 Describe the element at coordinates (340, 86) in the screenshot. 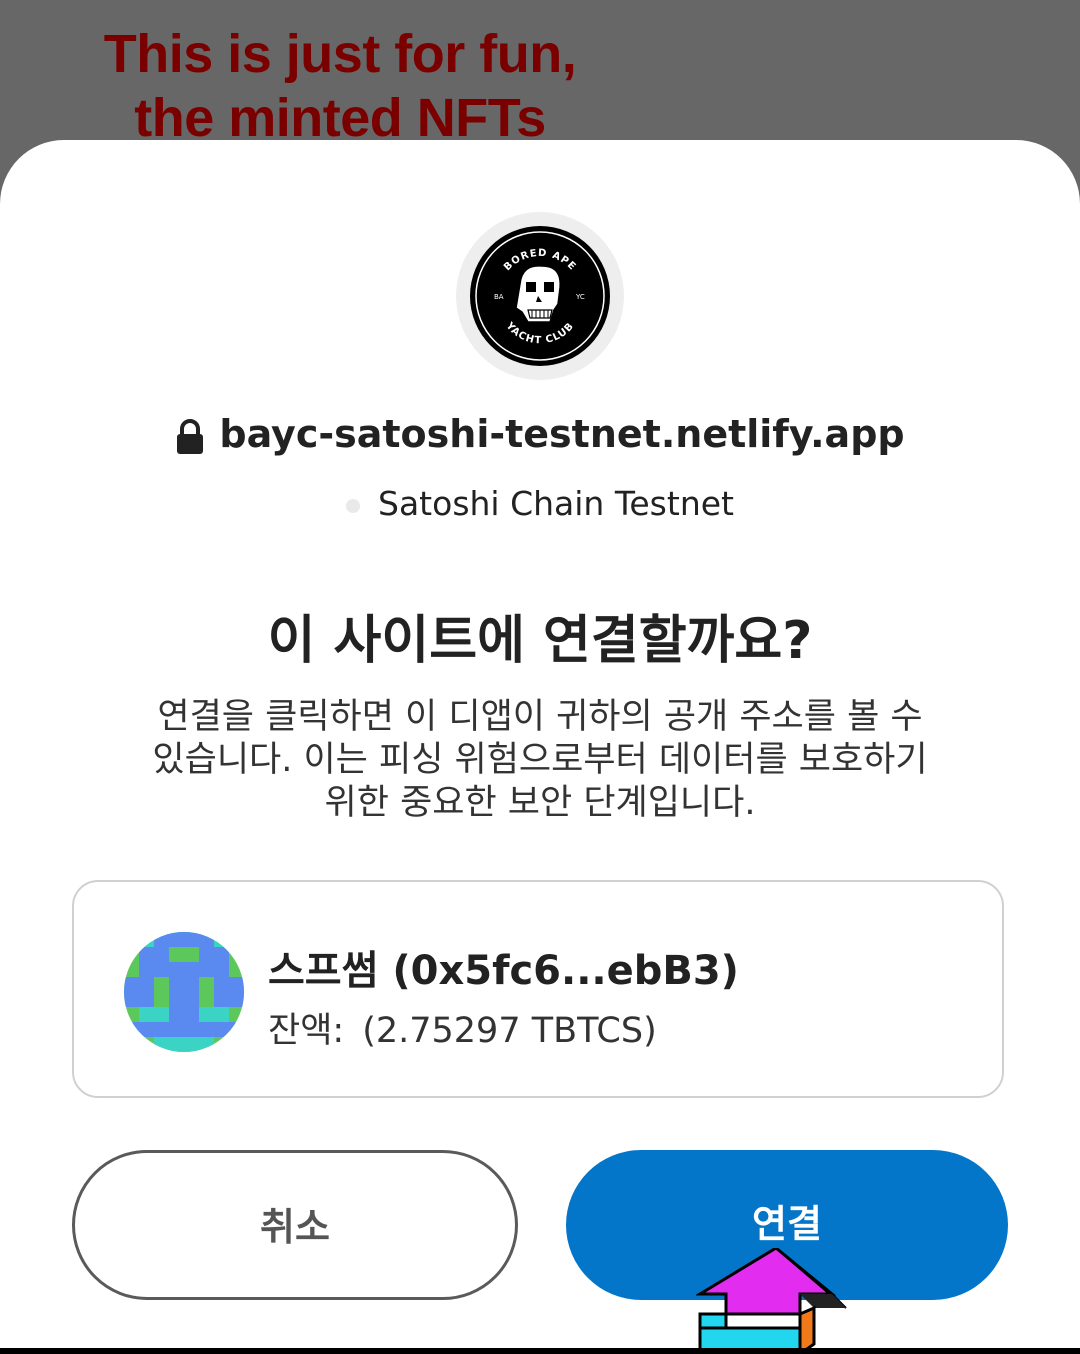

I see `overlay-caption: This is just for fun, the minted NFTs` at that location.